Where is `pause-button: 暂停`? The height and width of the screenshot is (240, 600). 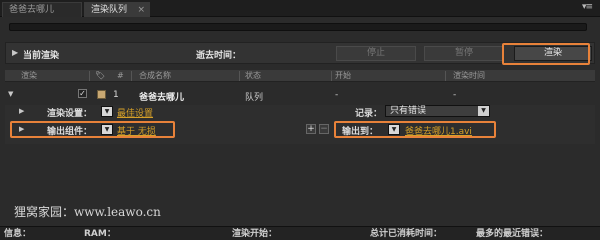 pause-button: 暂停 is located at coordinates (464, 53).